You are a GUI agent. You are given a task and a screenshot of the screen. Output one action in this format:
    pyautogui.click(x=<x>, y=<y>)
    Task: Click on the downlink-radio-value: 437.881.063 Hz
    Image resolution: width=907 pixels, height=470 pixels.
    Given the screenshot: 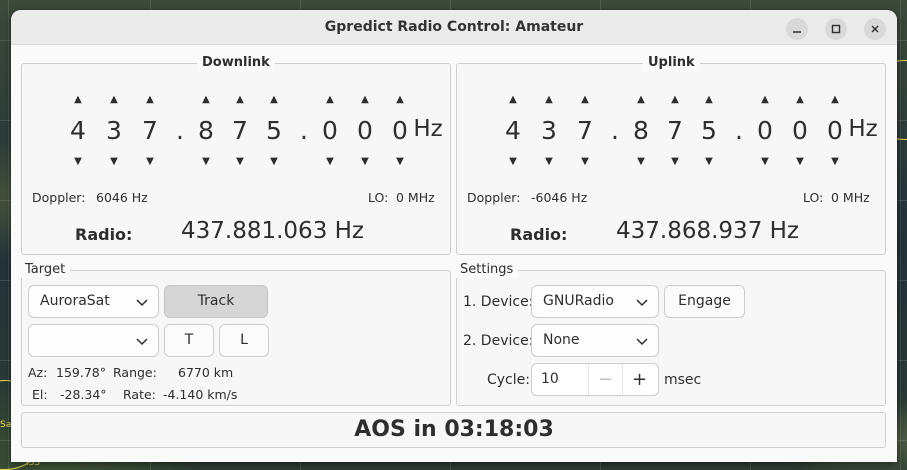 What is the action you would take?
    pyautogui.click(x=273, y=231)
    